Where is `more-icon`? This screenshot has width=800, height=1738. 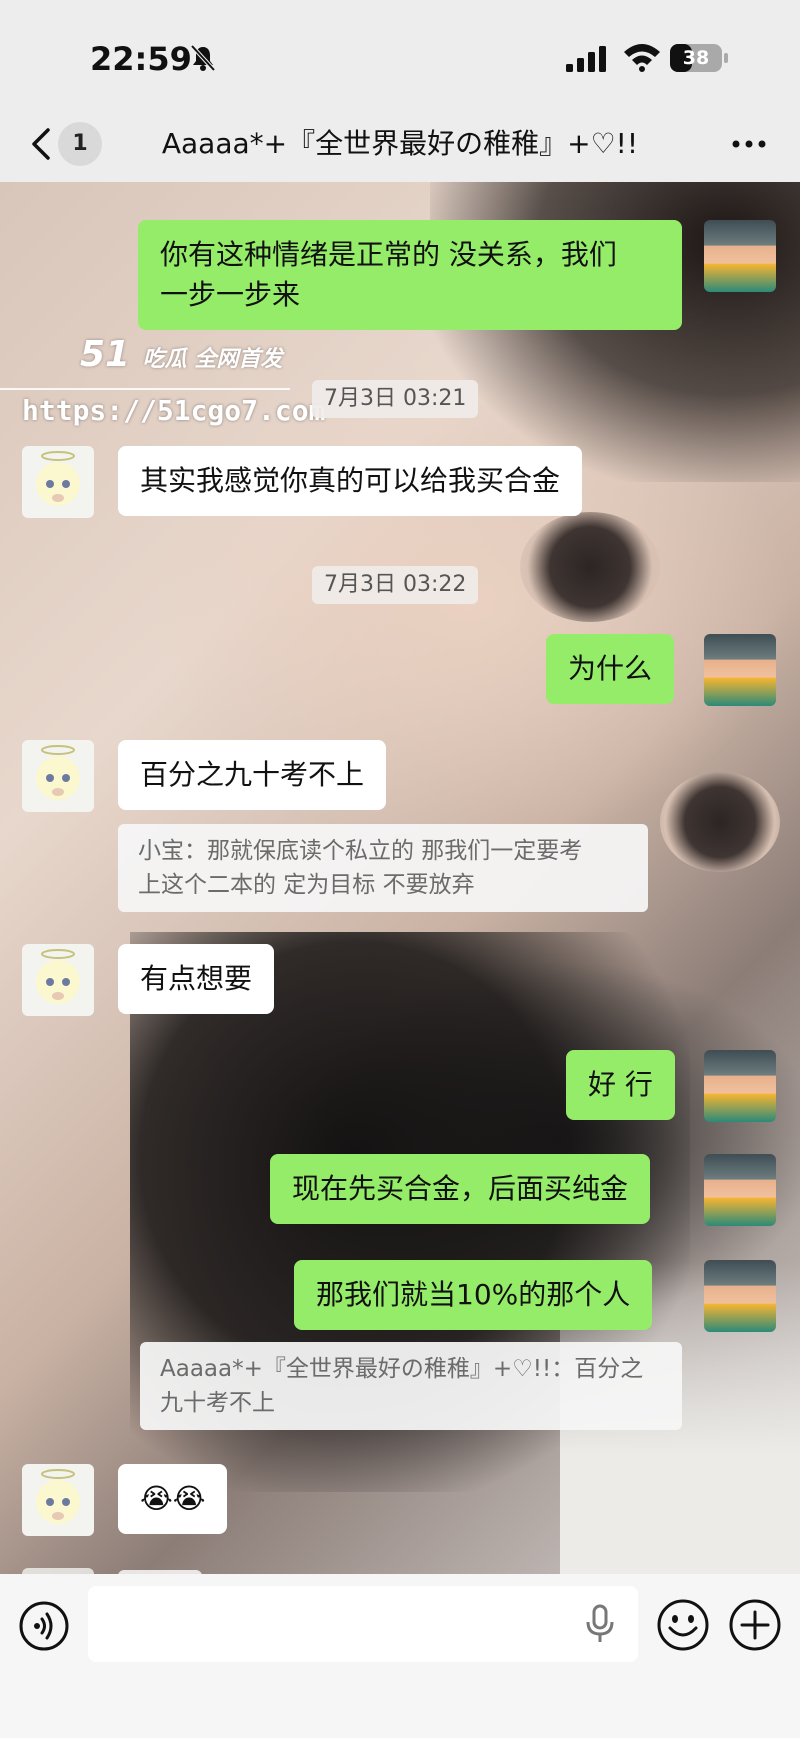
more-icon is located at coordinates (749, 144).